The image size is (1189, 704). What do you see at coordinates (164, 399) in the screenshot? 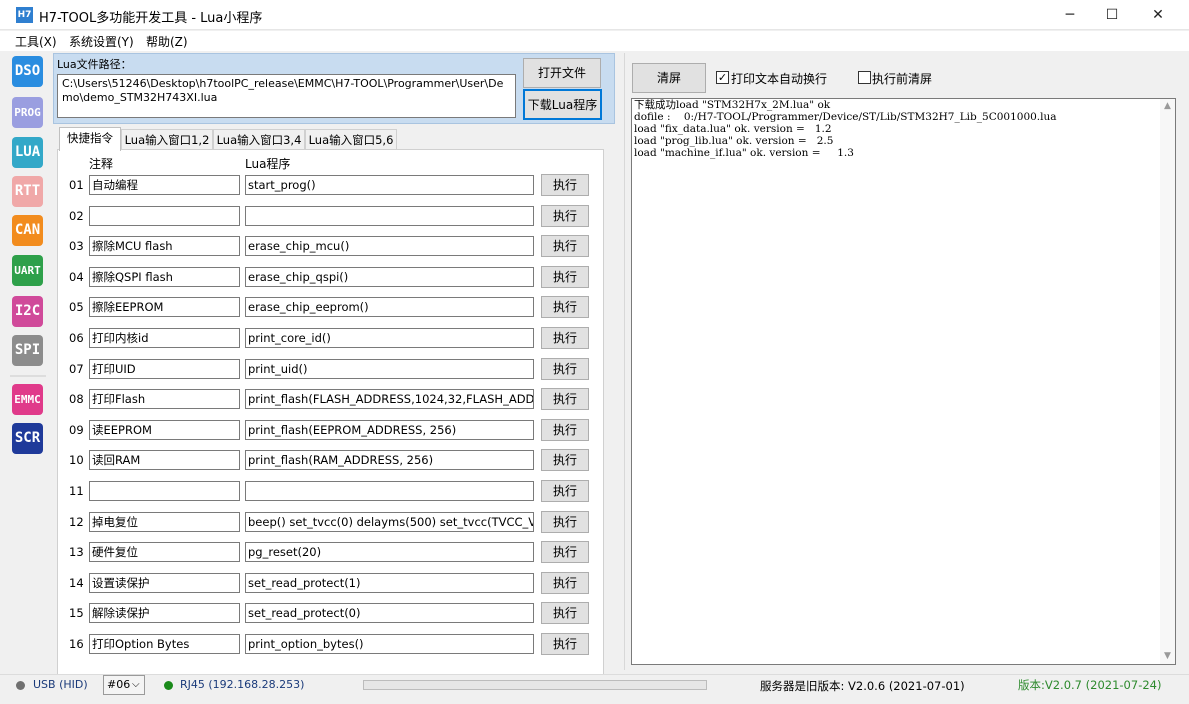
I see `comment-field: 打印Flash` at bounding box center [164, 399].